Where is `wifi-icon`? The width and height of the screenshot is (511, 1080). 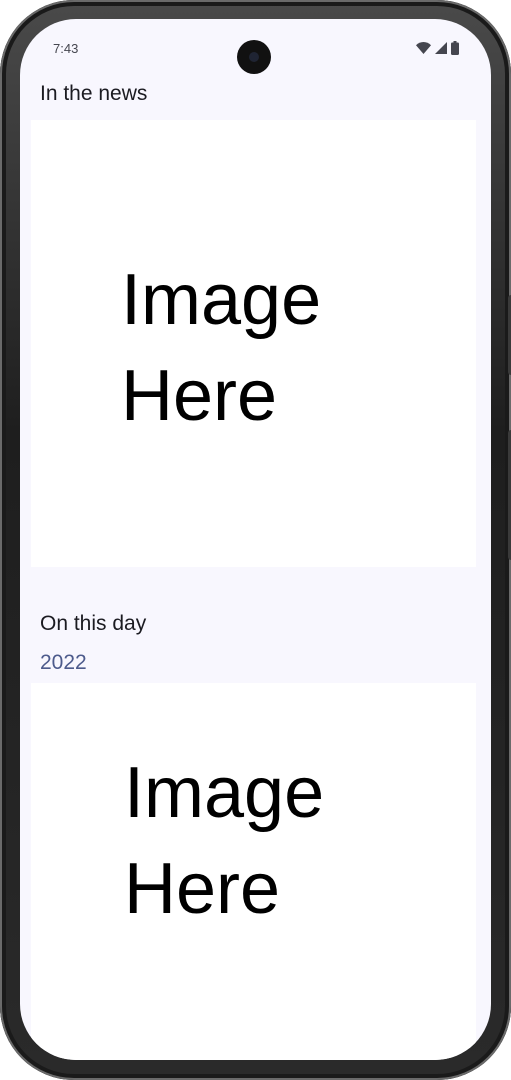
wifi-icon is located at coordinates (423, 48).